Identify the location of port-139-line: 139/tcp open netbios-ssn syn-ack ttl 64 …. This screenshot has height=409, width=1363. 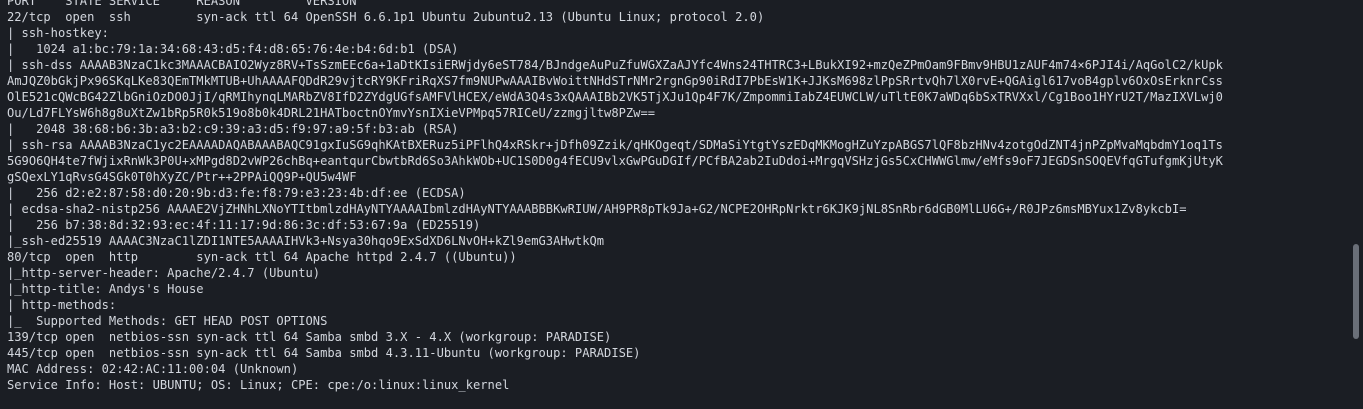
(309, 337).